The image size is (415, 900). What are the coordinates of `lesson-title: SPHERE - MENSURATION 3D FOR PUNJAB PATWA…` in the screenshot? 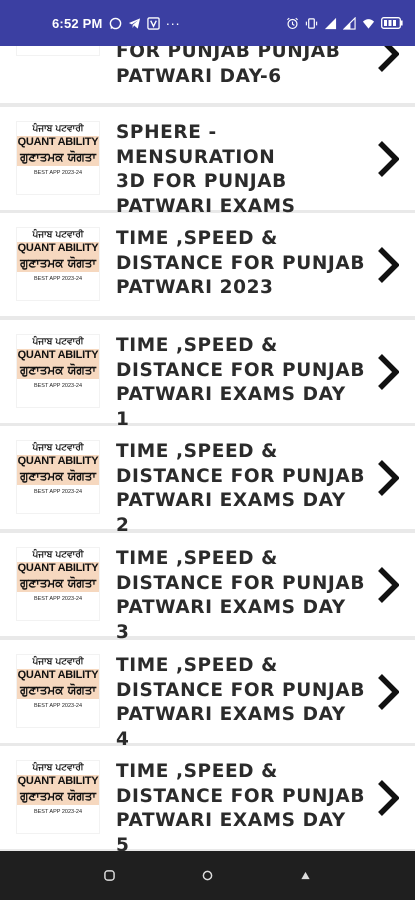 It's located at (206, 169).